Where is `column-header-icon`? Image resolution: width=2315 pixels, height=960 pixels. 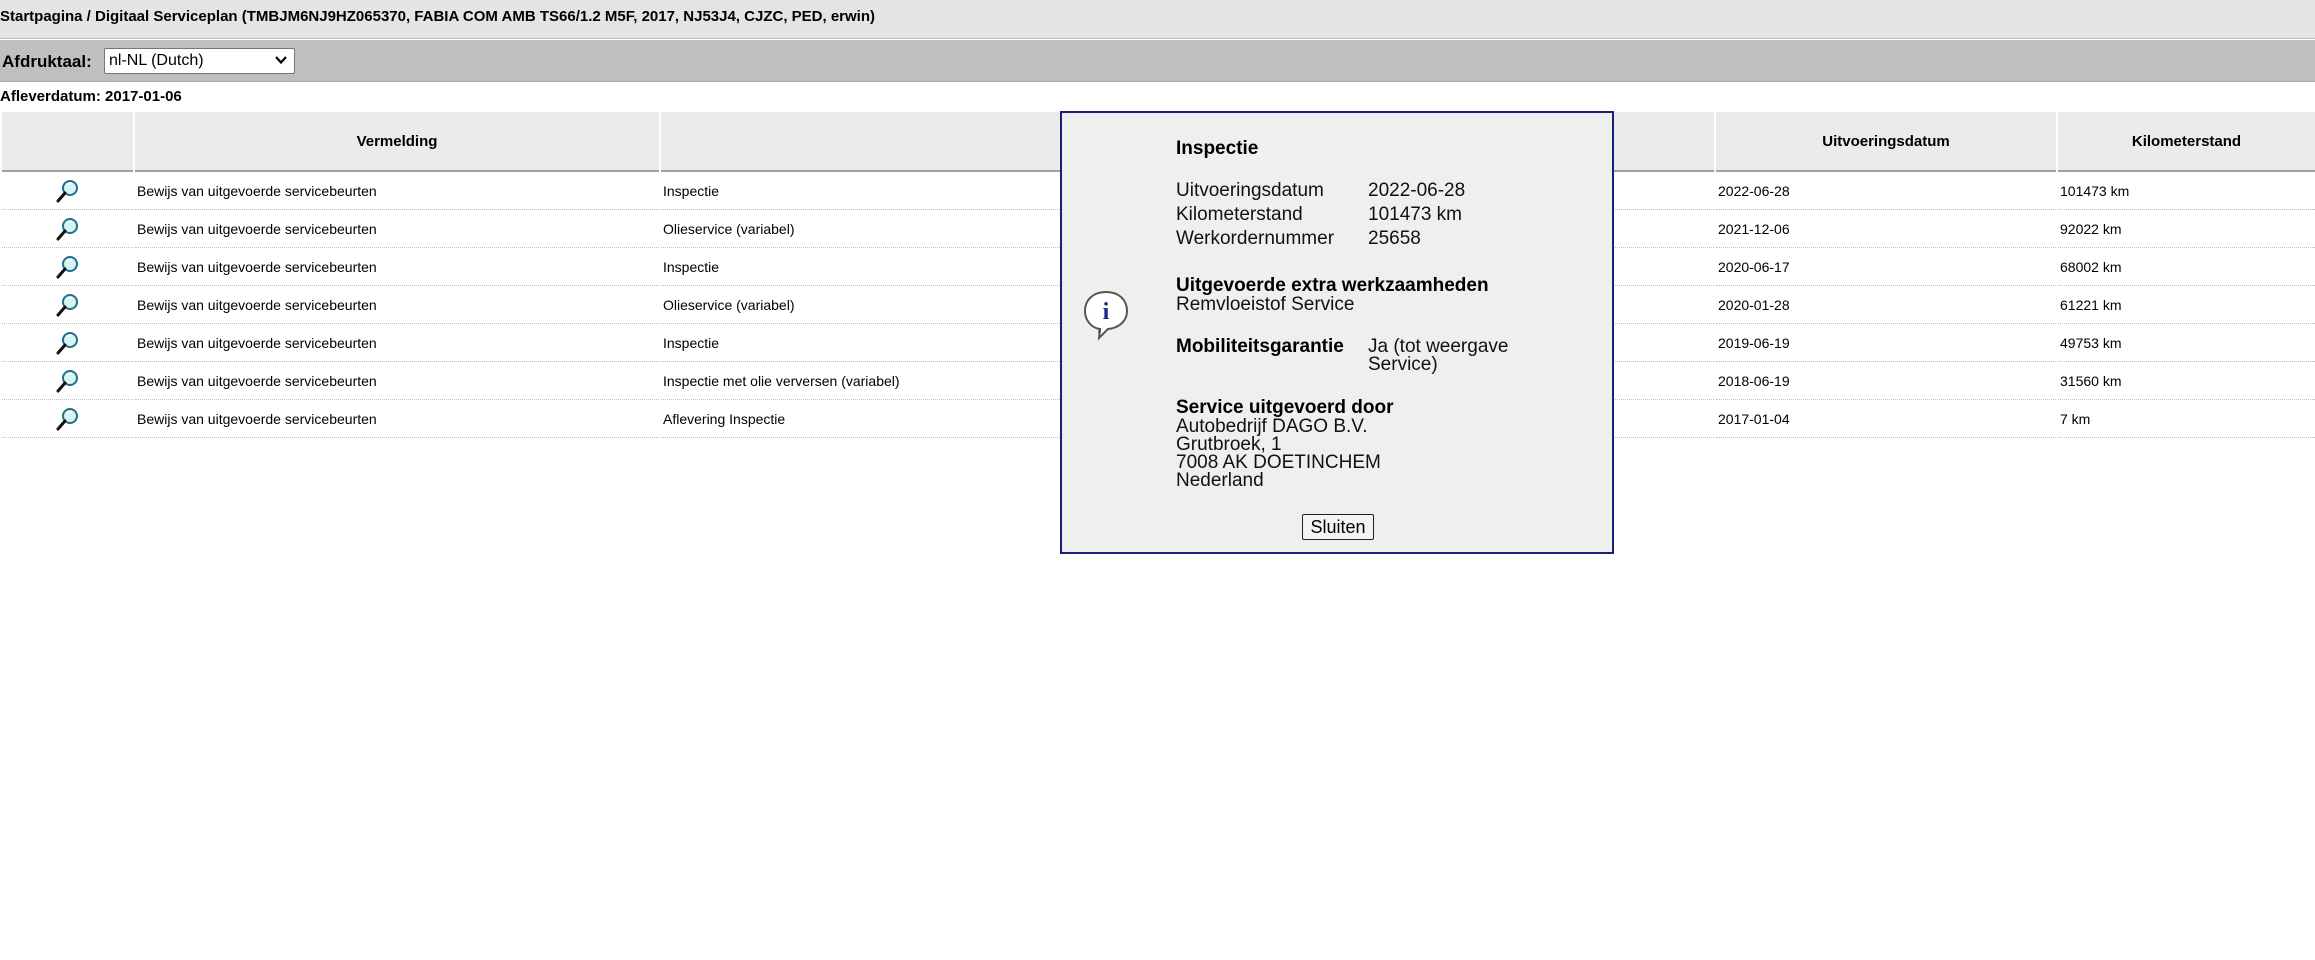
column-header-icon is located at coordinates (67, 142).